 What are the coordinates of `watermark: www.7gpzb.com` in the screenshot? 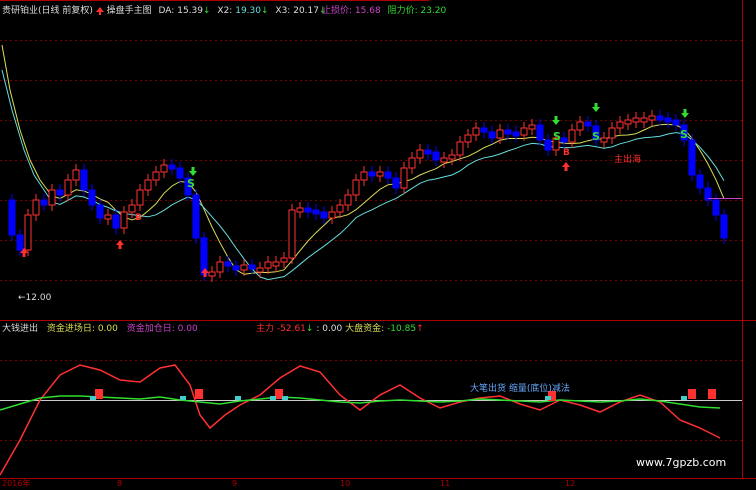 It's located at (681, 462).